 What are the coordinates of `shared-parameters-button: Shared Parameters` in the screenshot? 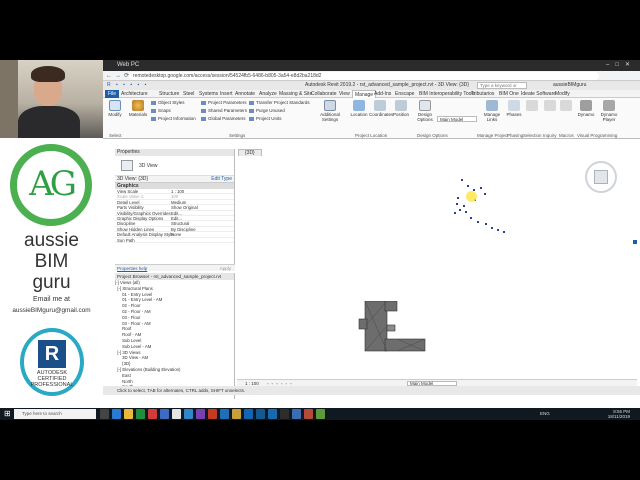 It's located at (224, 111).